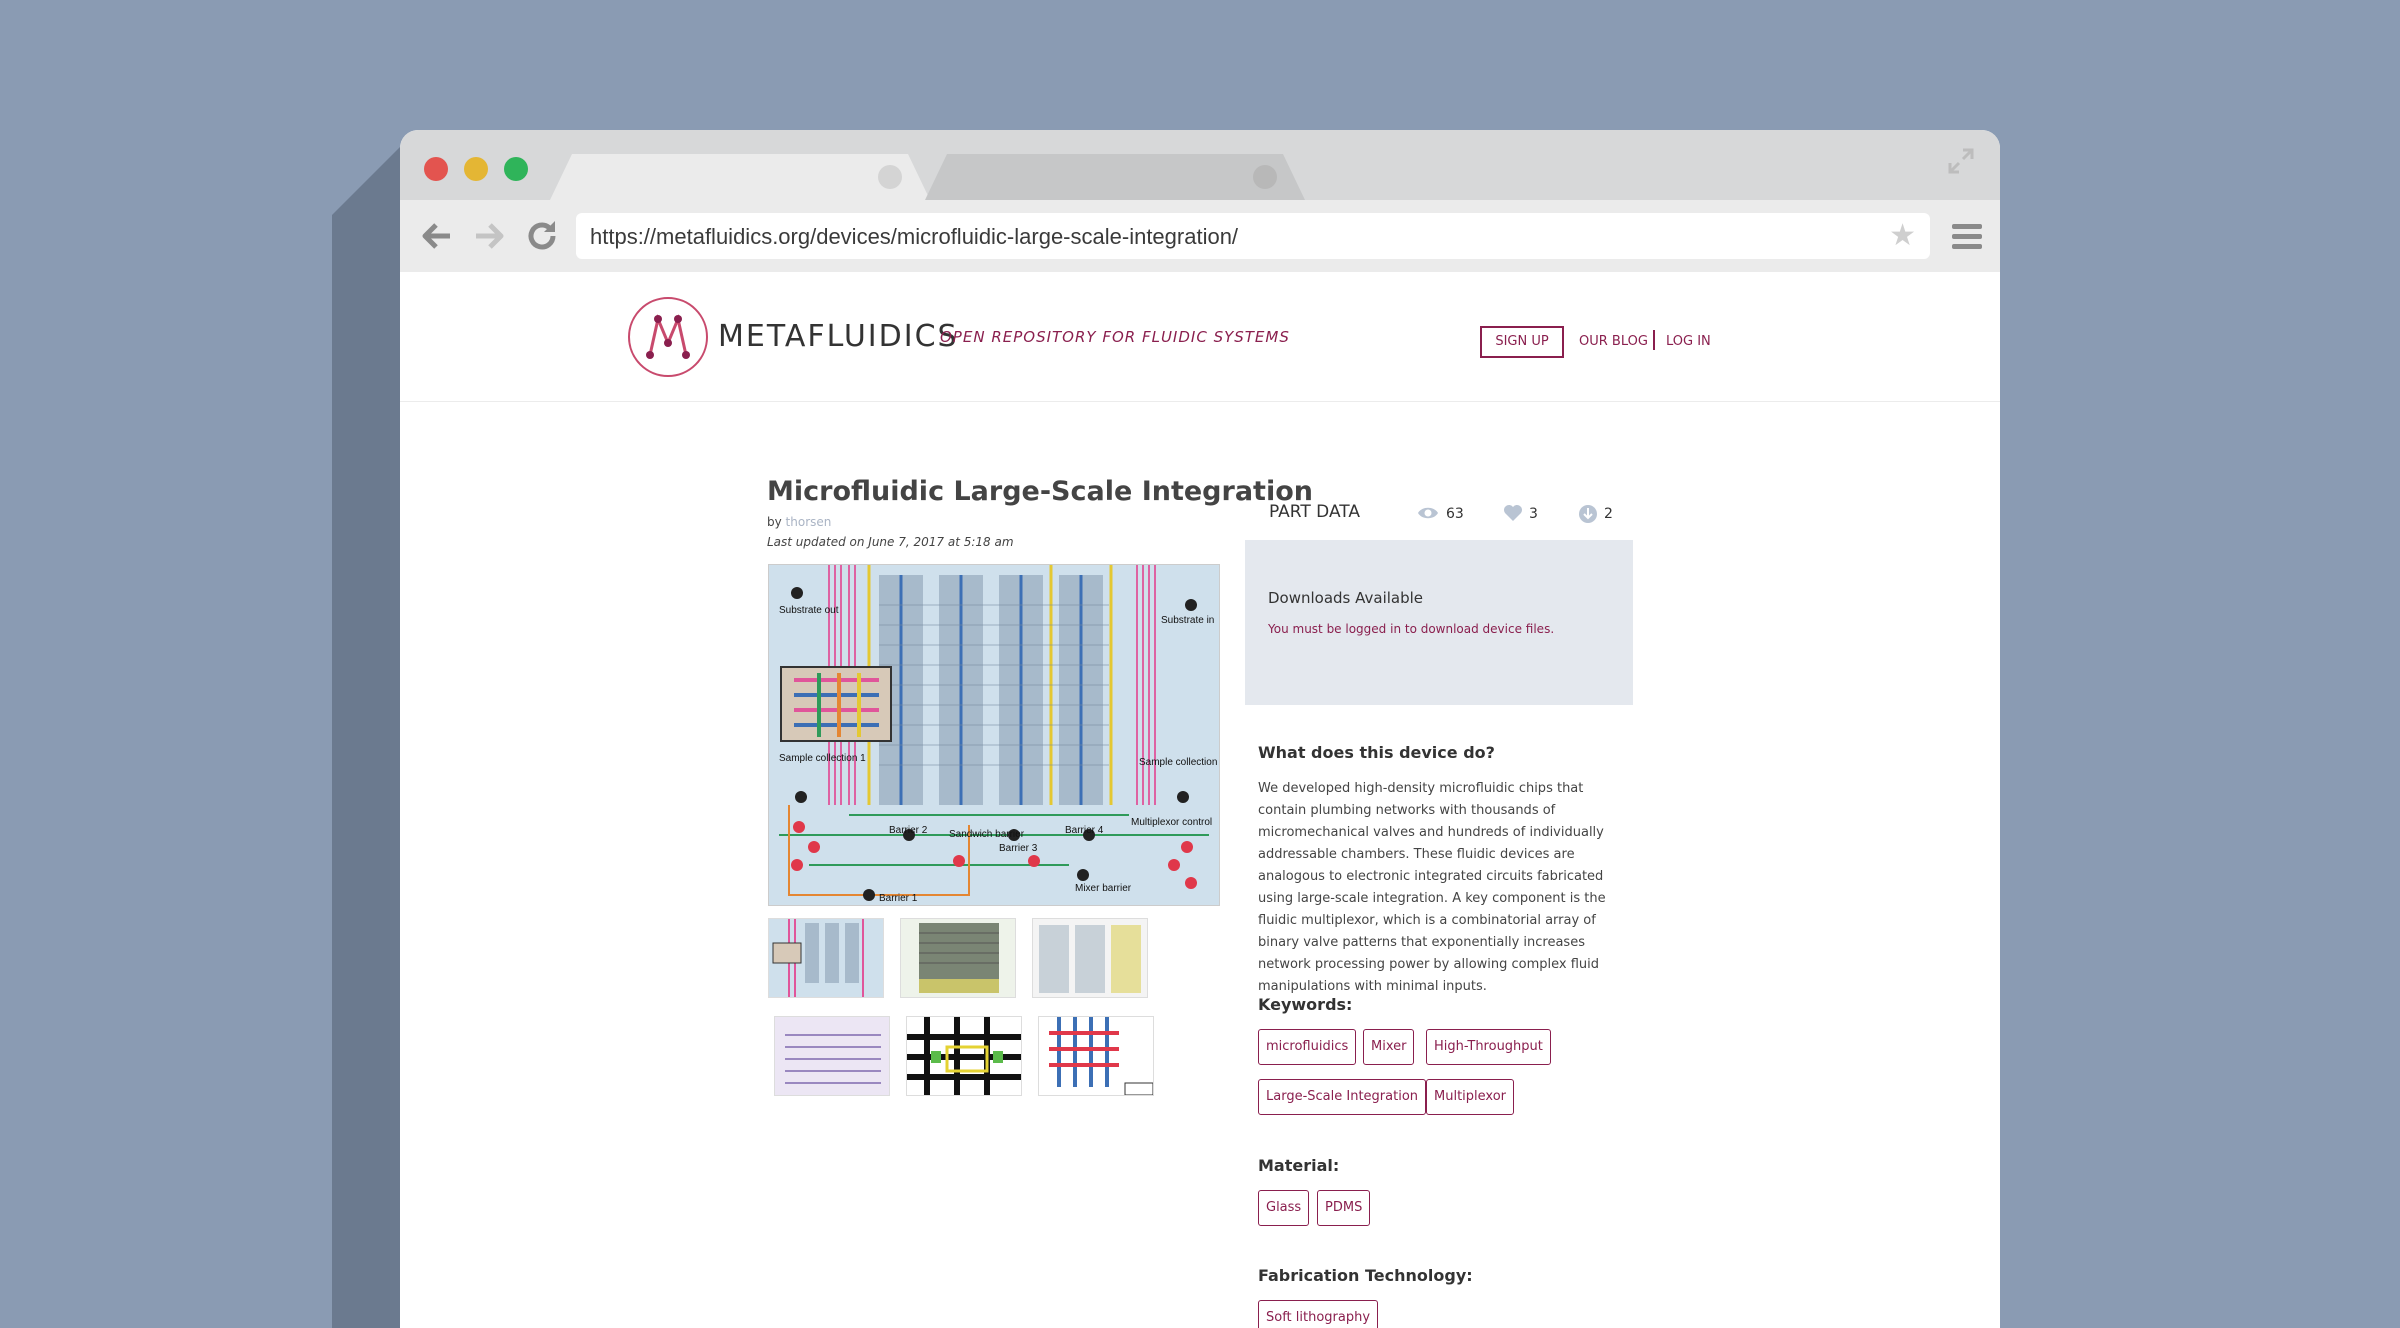 The width and height of the screenshot is (2400, 1328). Describe the element at coordinates (1654, 340) in the screenshot. I see `nav-divider` at that location.